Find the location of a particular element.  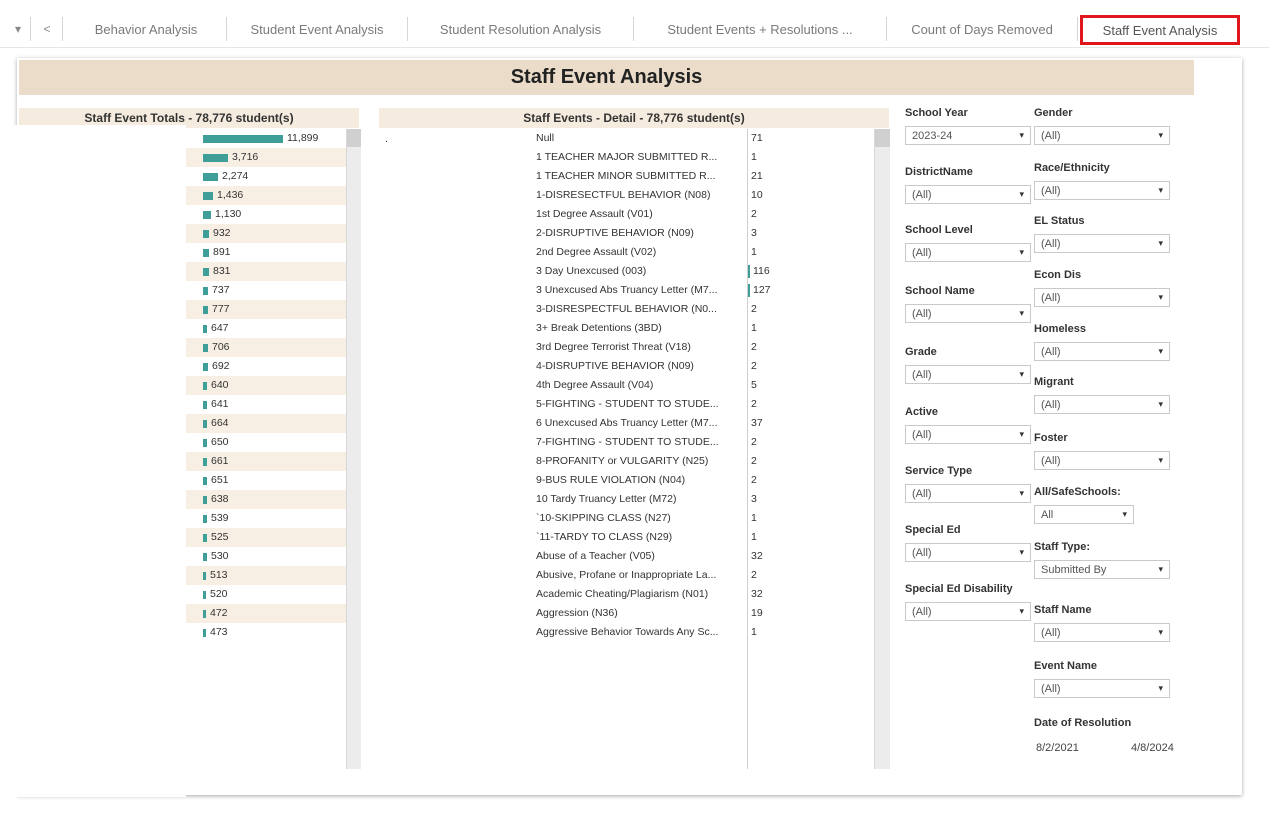

tab-menu-icon: ▾ is located at coordinates (18, 29).